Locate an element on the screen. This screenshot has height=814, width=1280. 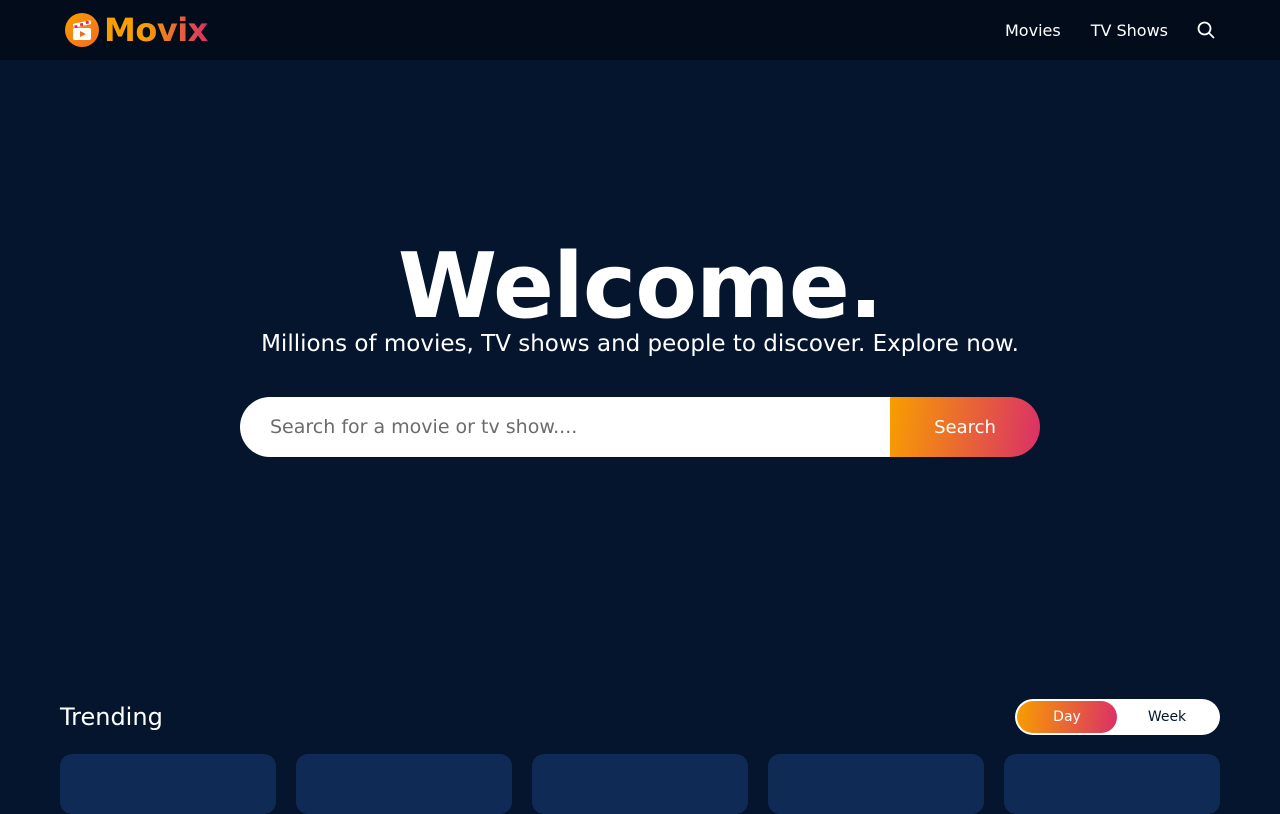
clapperboard-play-logo-icon is located at coordinates (82, 30).